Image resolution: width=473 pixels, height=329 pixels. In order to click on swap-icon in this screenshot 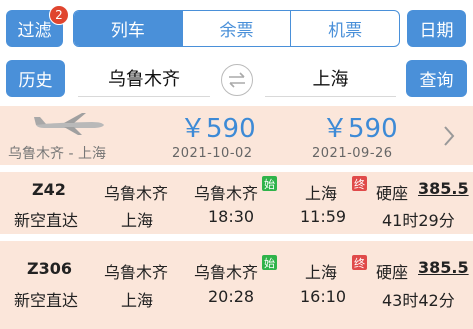, I will do `click(237, 80)`.